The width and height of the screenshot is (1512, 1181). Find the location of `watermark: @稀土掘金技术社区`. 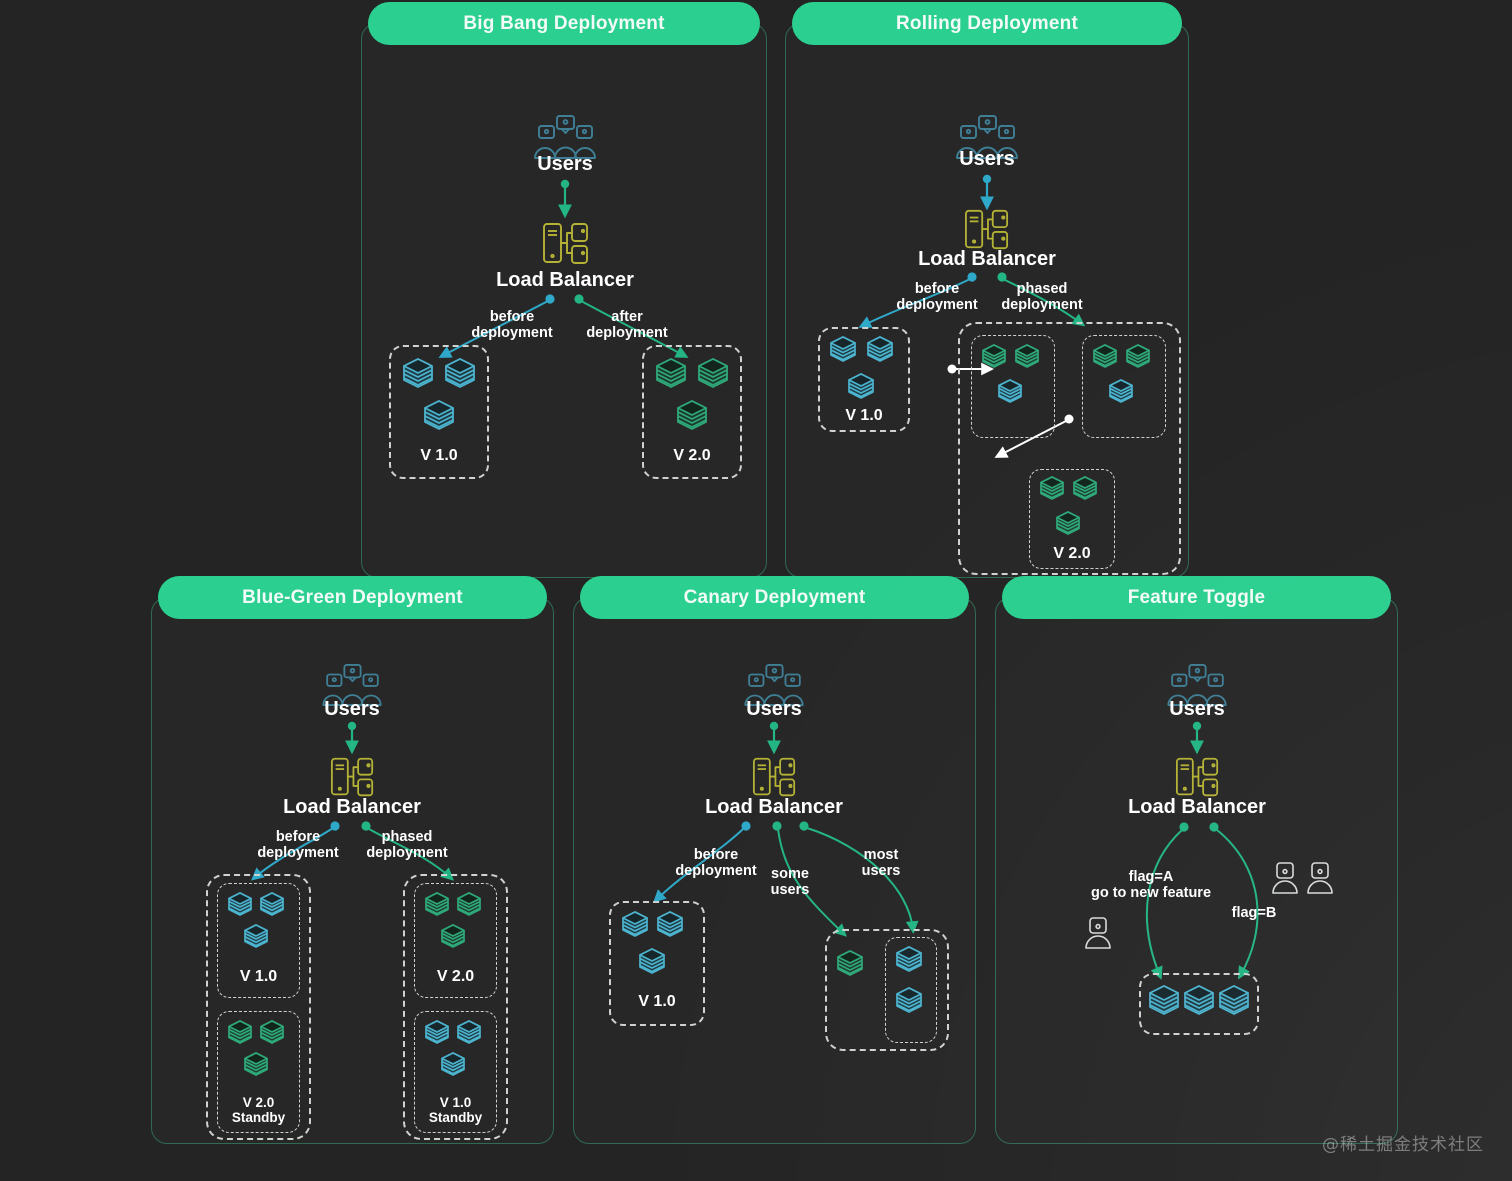

watermark: @稀土掘金技术社区 is located at coordinates (1403, 1145).